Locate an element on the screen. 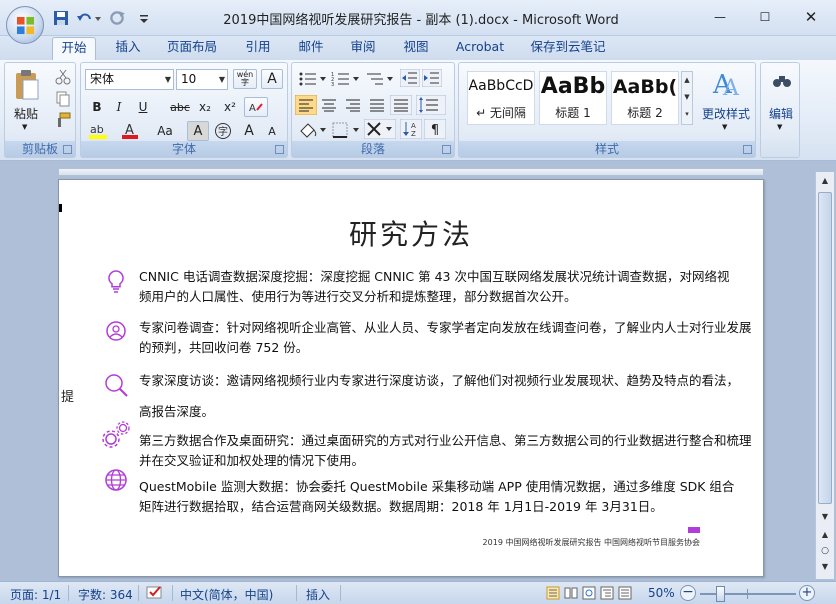  scroll-thumb is located at coordinates (825, 348).